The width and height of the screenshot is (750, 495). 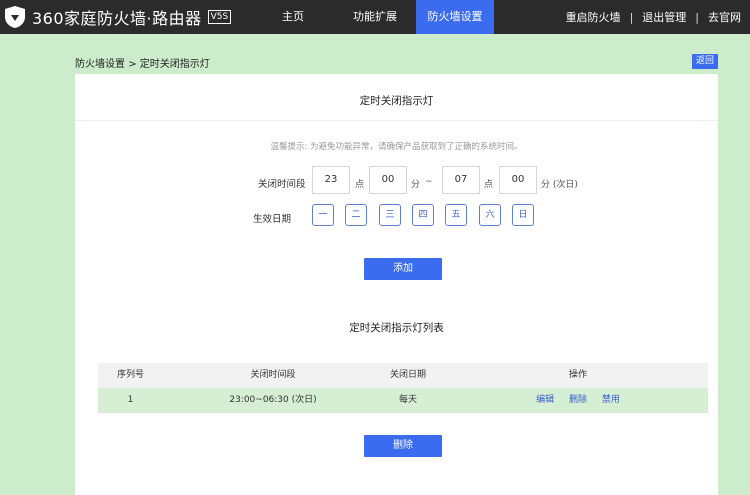 What do you see at coordinates (323, 215) in the screenshot?
I see `day-mon: 一` at bounding box center [323, 215].